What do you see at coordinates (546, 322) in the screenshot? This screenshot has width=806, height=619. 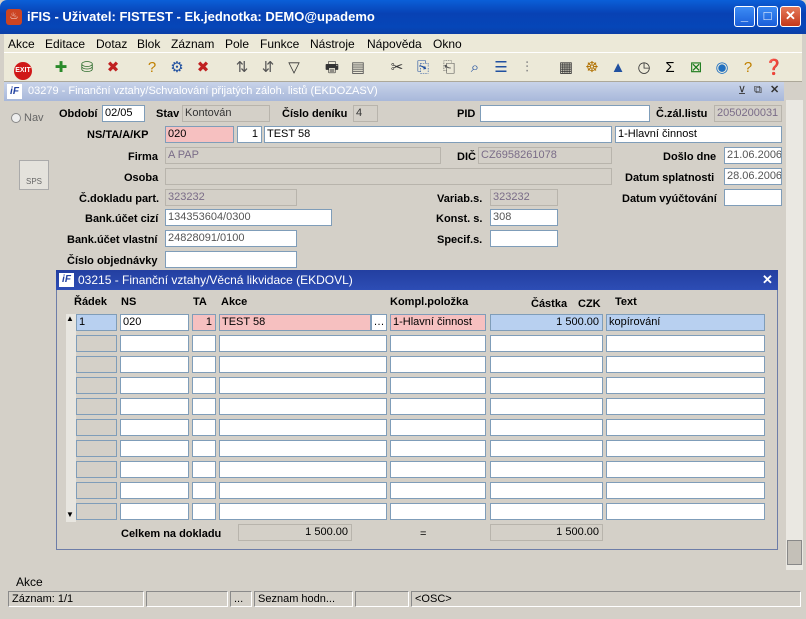 I see `row1-castka: 1 500.00` at bounding box center [546, 322].